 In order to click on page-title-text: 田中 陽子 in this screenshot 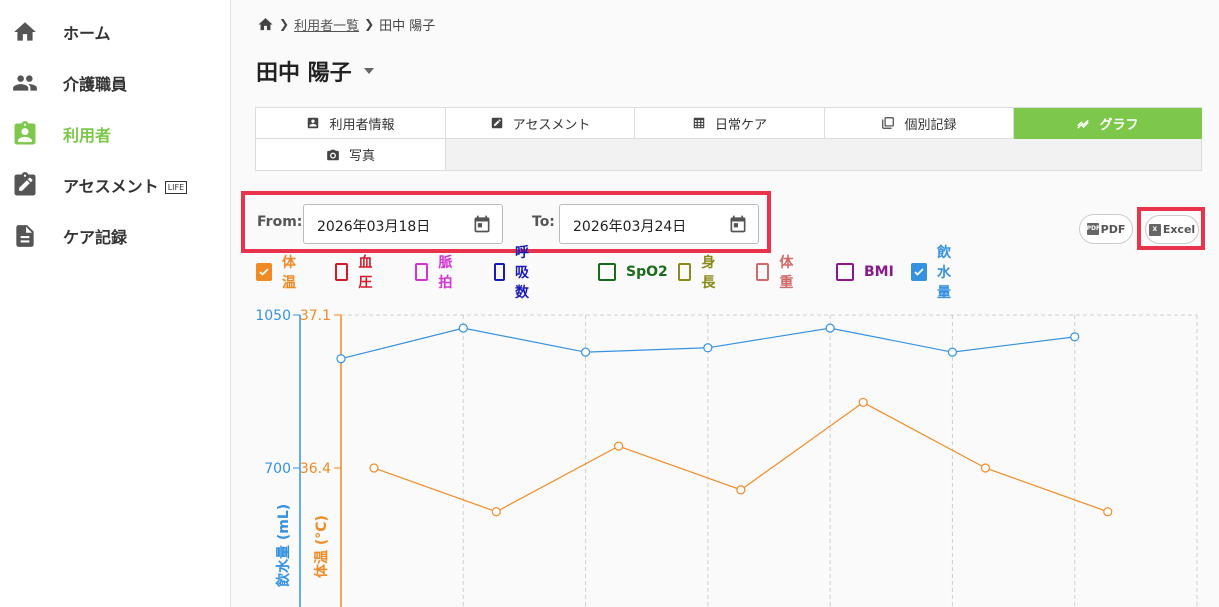, I will do `click(304, 73)`.